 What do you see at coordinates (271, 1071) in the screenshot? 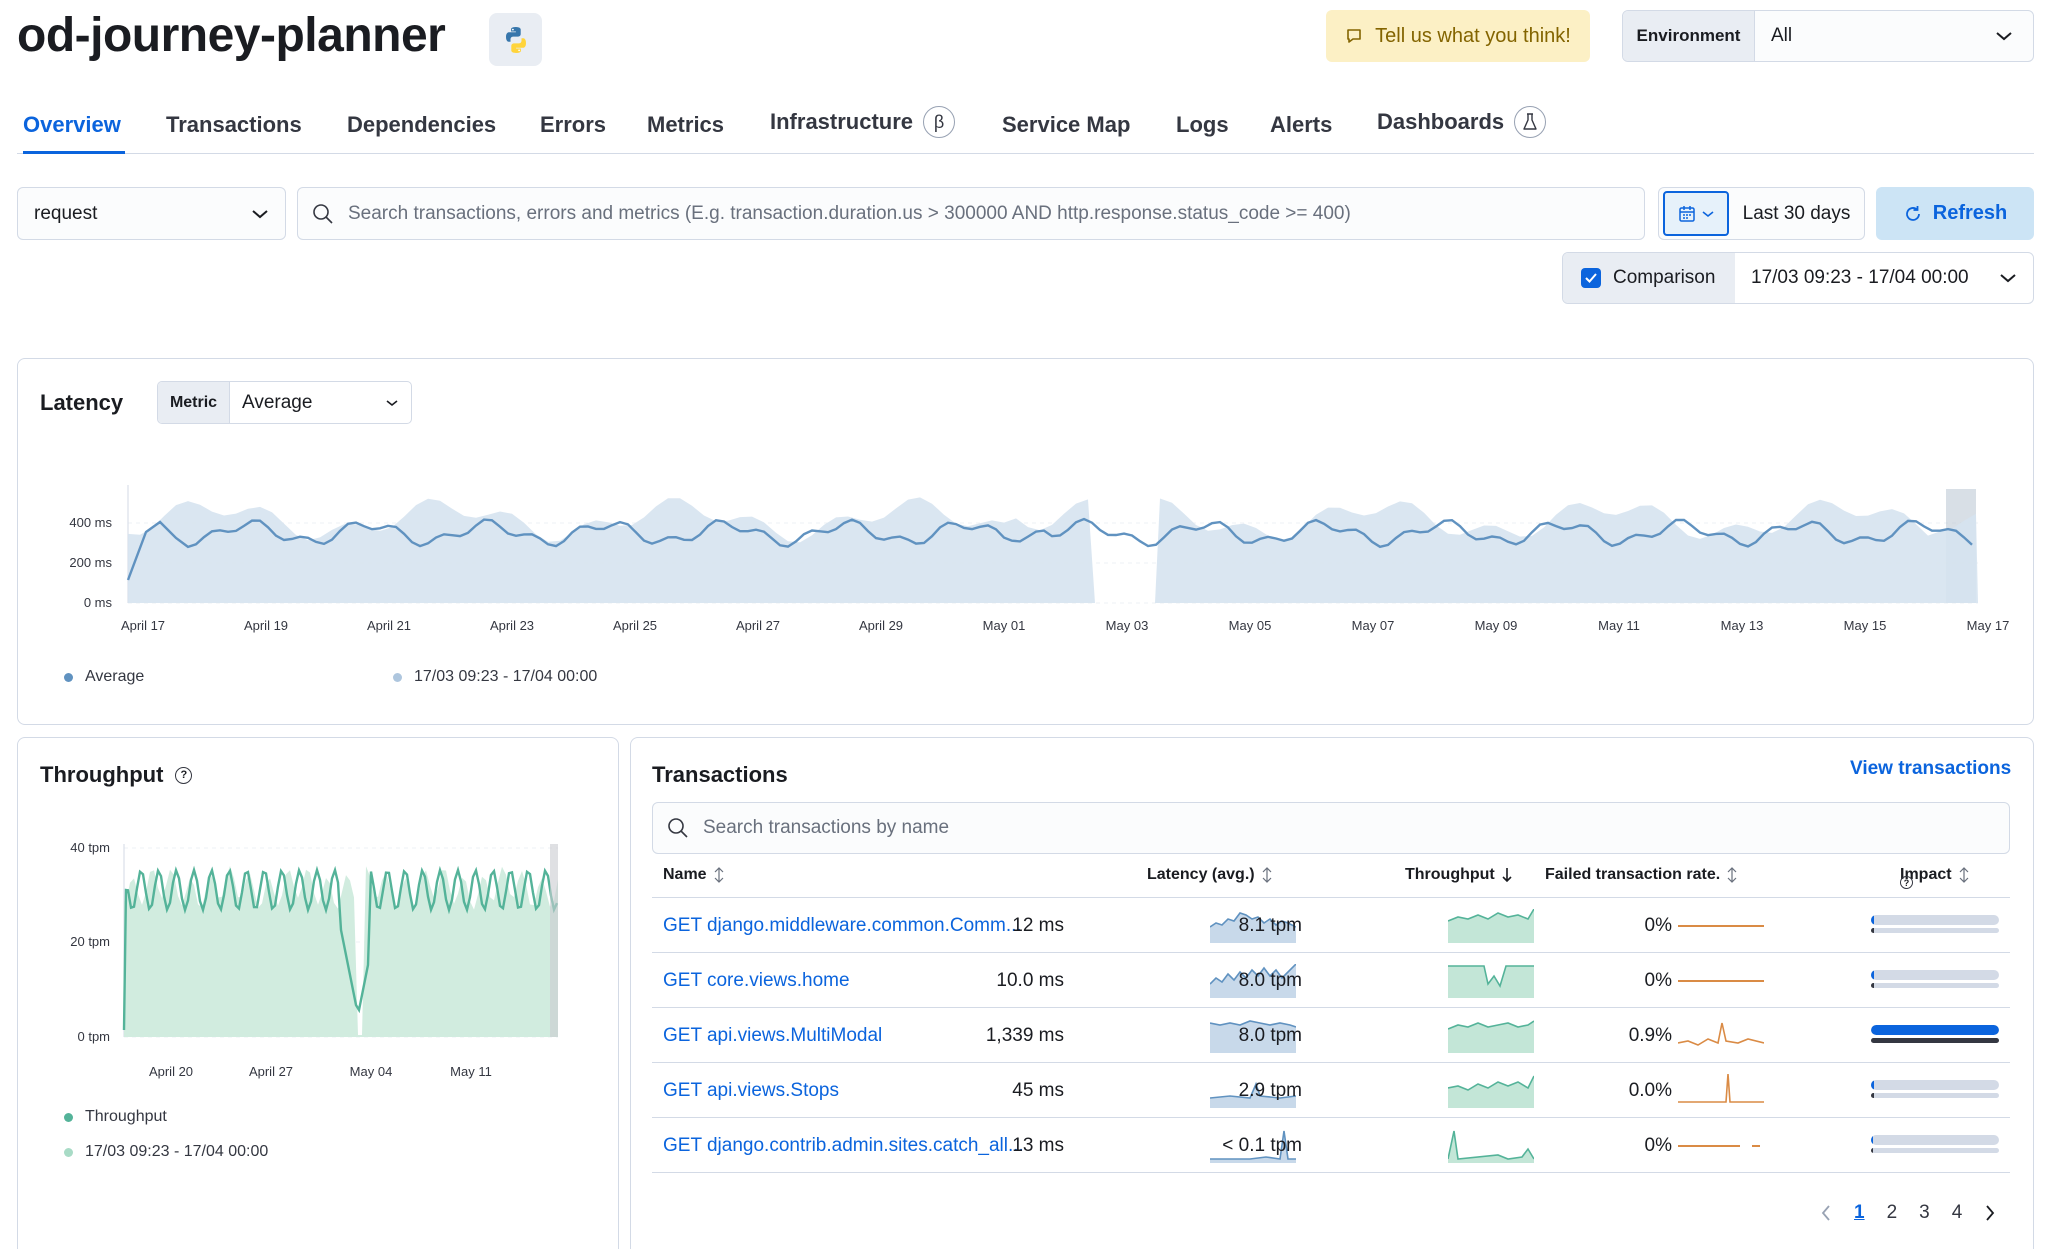
I see `throughput-x-tick: April 27` at bounding box center [271, 1071].